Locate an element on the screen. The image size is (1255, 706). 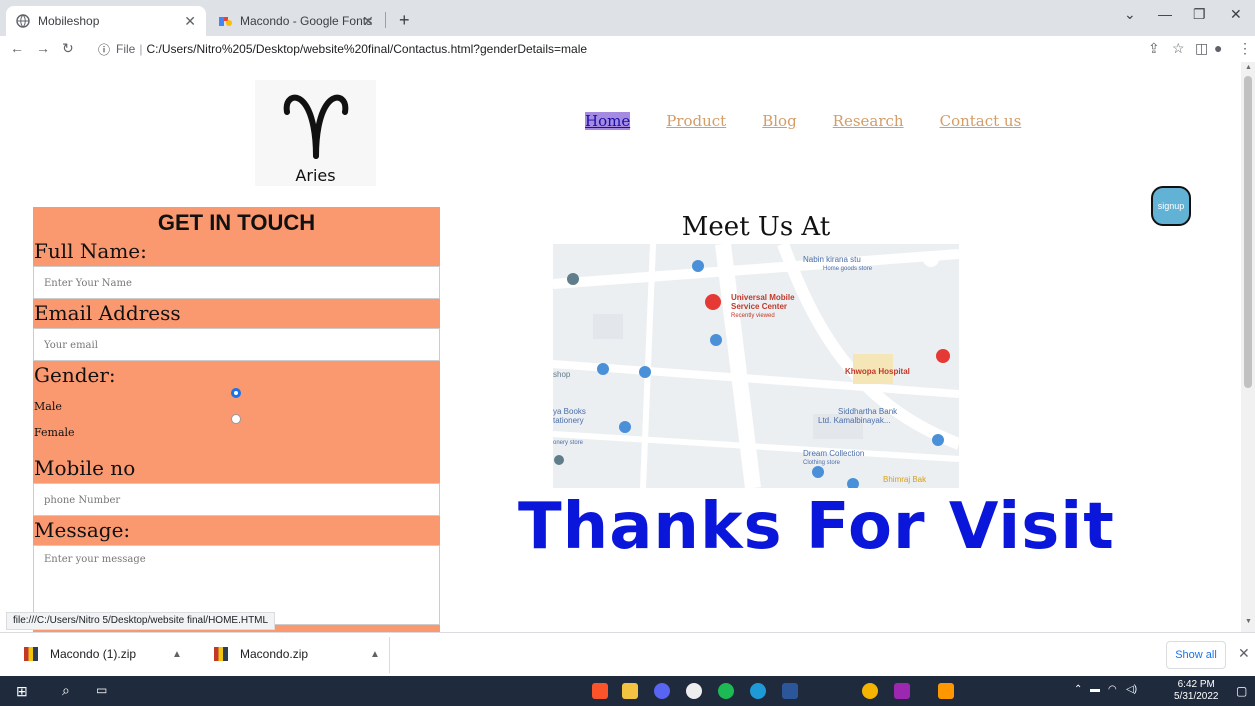
file-explorer-icon is located at coordinates (630, 691).